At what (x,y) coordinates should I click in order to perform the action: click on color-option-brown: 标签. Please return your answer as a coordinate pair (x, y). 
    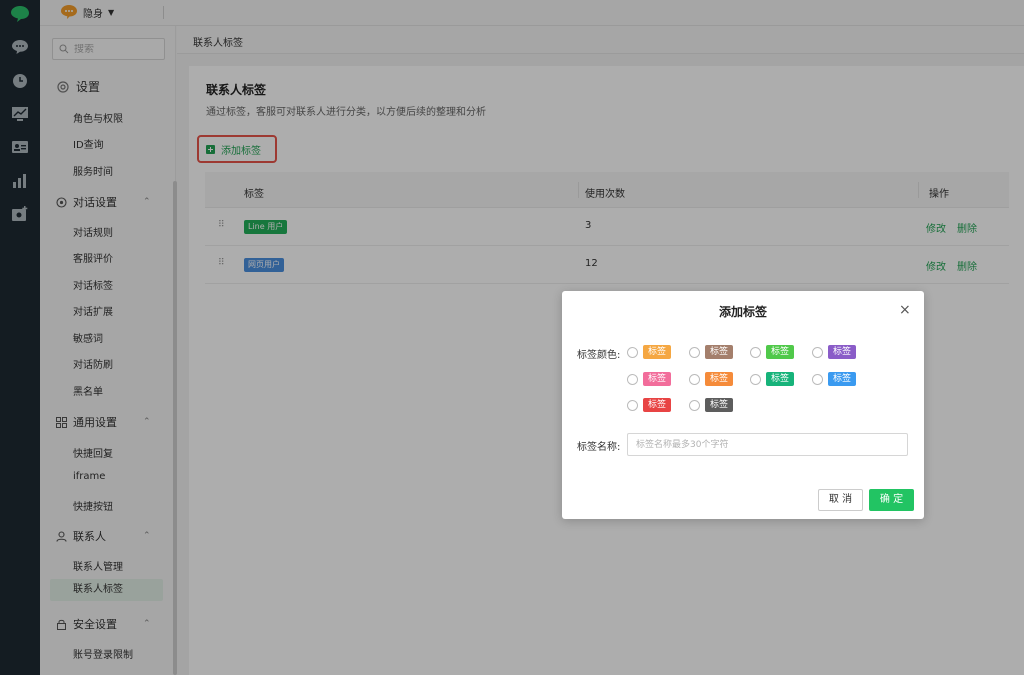
    Looking at the image, I should click on (711, 352).